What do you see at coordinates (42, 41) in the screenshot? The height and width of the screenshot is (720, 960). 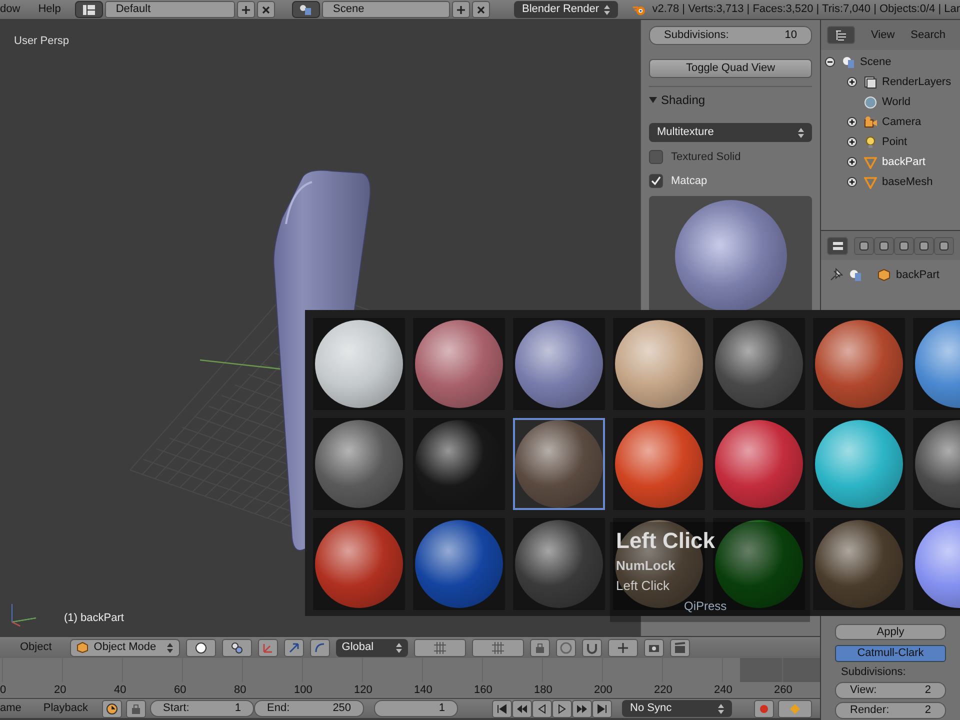 I see `view-label: User Persp` at bounding box center [42, 41].